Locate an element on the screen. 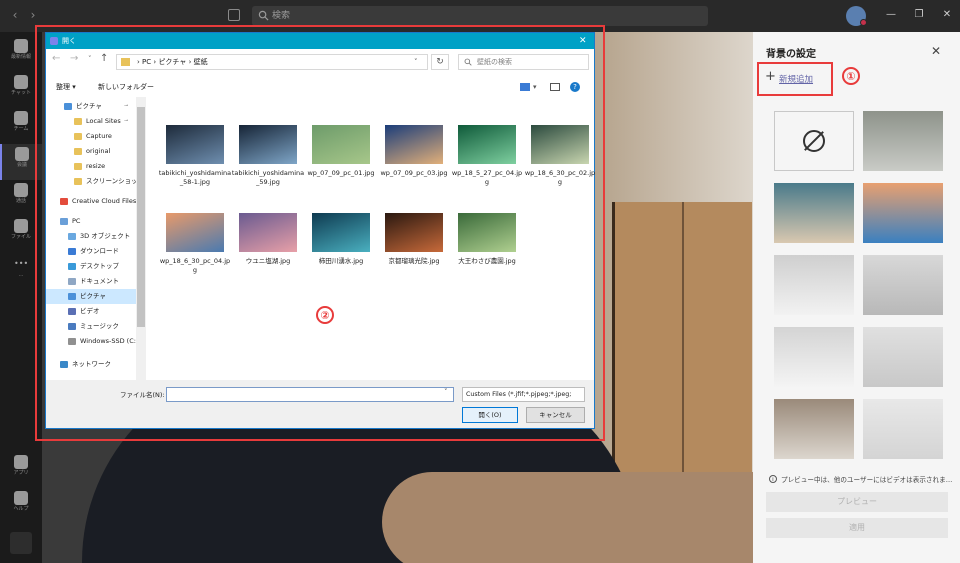  help-icon is located at coordinates (21, 498).